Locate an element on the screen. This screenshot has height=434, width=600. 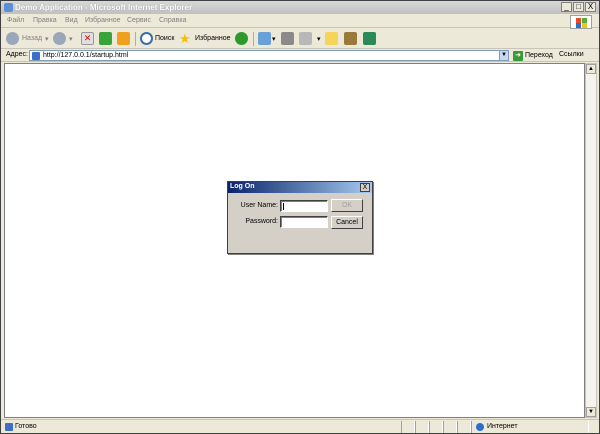
dialog-title: Log On is located at coordinates (242, 186).